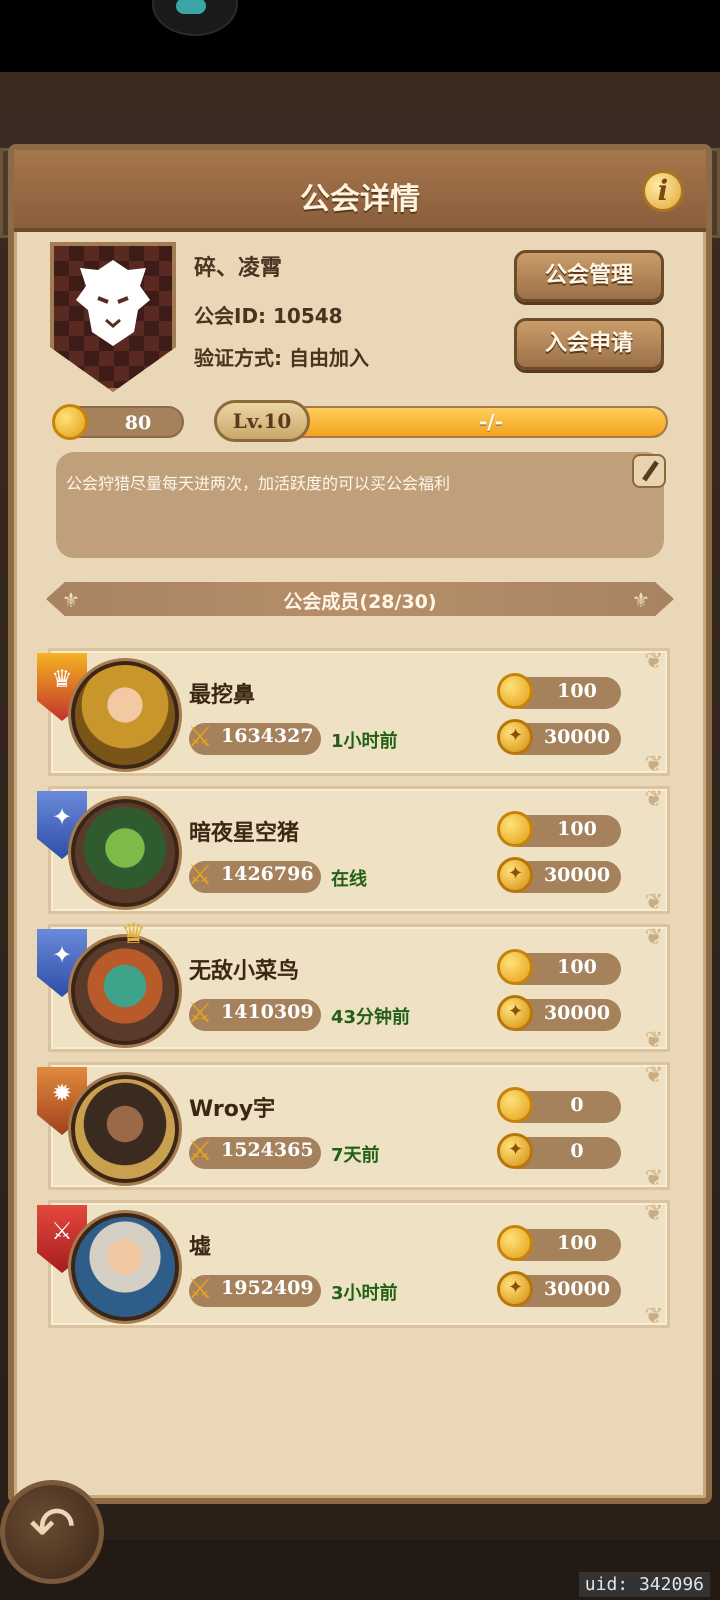 The width and height of the screenshot is (720, 1600). I want to click on guild-level-badge: Lv.10, so click(262, 421).